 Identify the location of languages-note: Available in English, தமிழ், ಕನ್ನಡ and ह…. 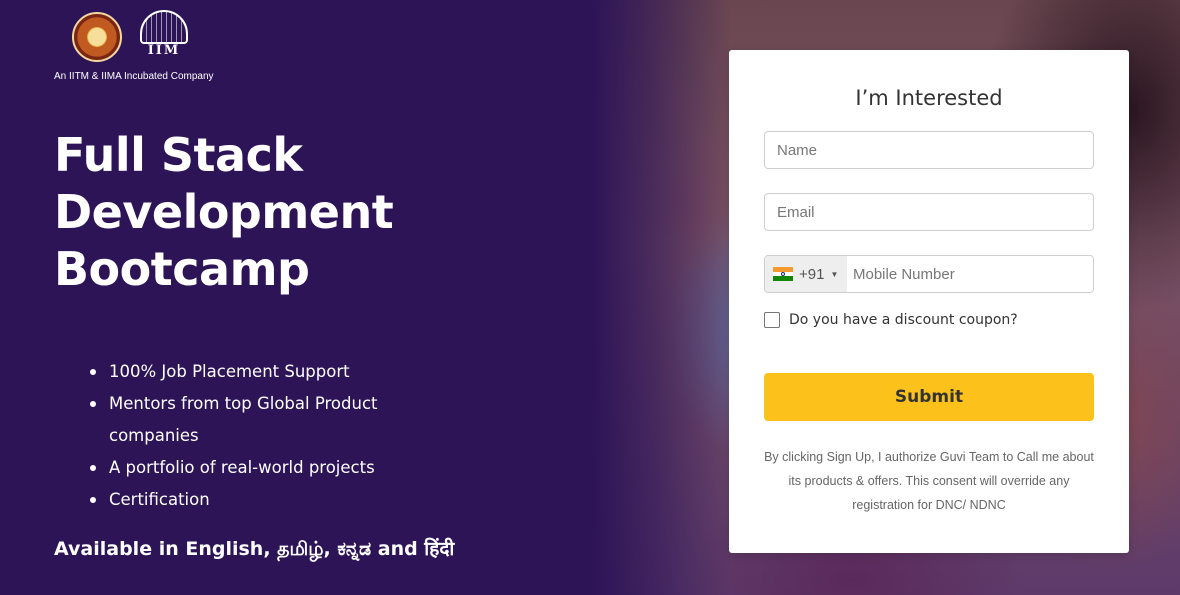
(254, 549).